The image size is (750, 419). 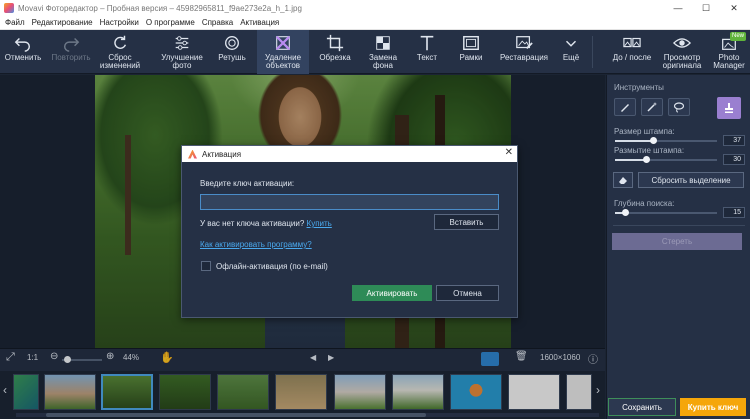 I want to click on save-button: Сохранить, so click(x=642, y=407).